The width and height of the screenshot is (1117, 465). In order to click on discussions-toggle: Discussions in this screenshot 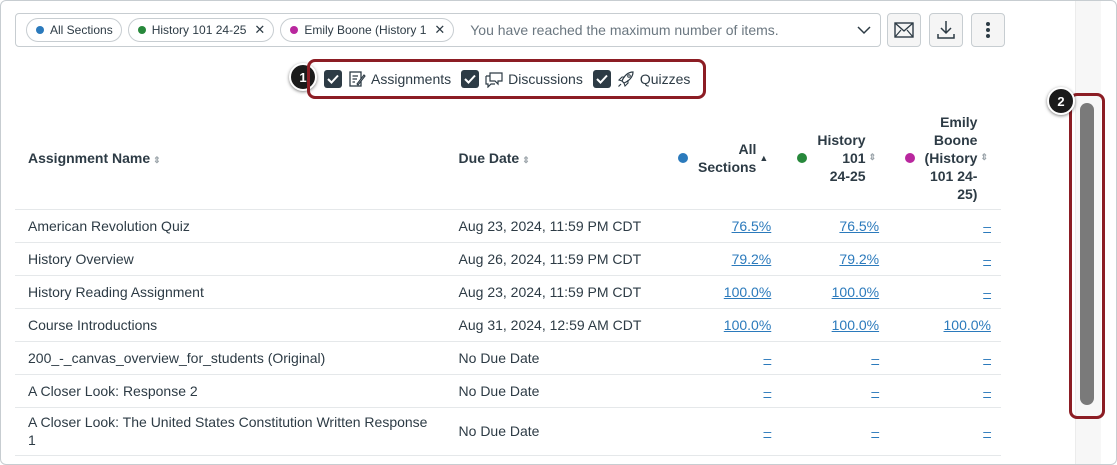, I will do `click(522, 79)`.